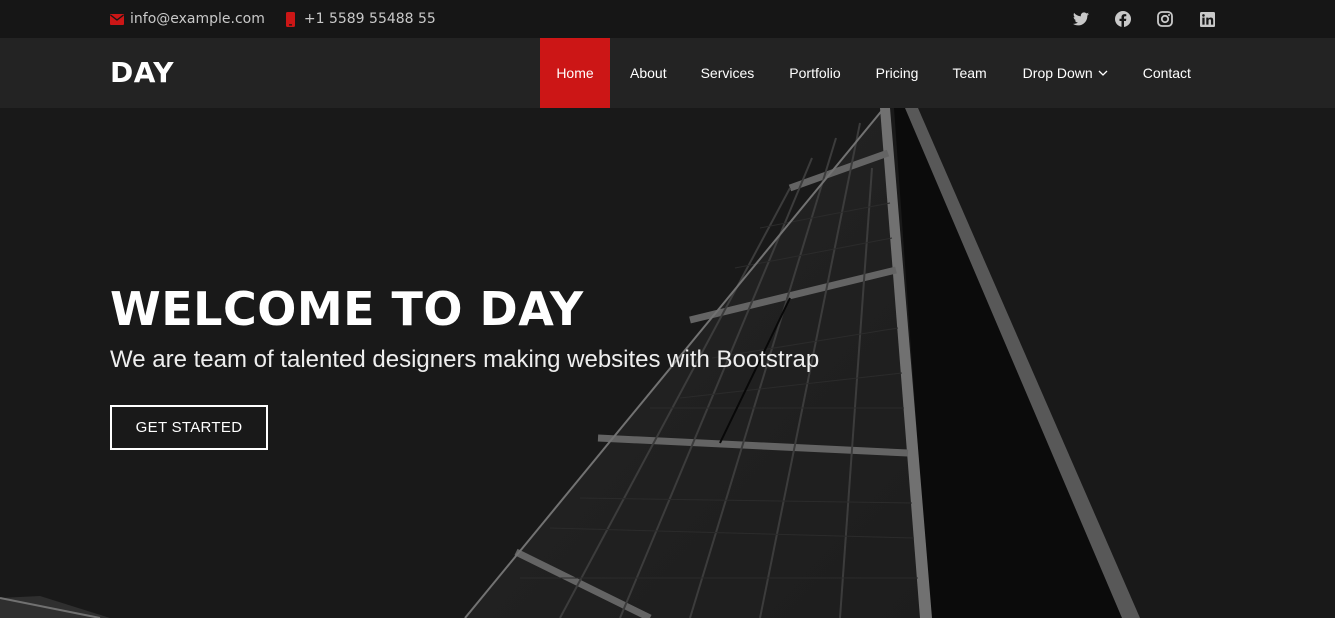 The image size is (1335, 618). I want to click on nav-label: Home, so click(575, 73).